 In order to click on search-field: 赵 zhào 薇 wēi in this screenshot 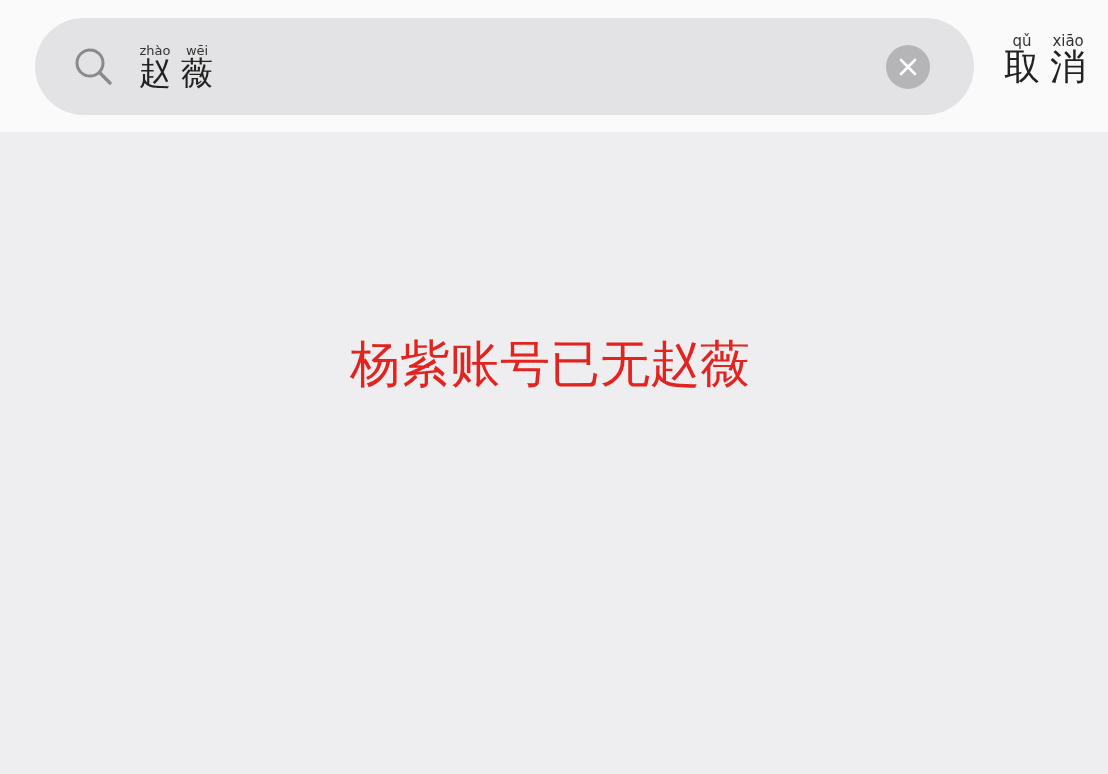, I will do `click(505, 66)`.